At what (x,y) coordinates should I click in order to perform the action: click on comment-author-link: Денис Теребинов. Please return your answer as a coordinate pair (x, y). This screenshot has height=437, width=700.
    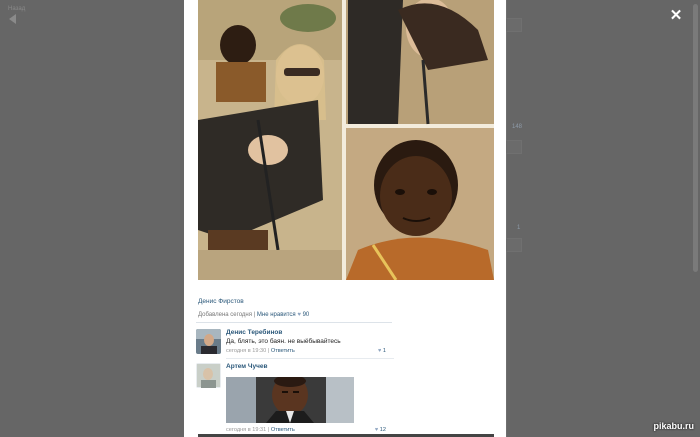
    Looking at the image, I should click on (254, 332).